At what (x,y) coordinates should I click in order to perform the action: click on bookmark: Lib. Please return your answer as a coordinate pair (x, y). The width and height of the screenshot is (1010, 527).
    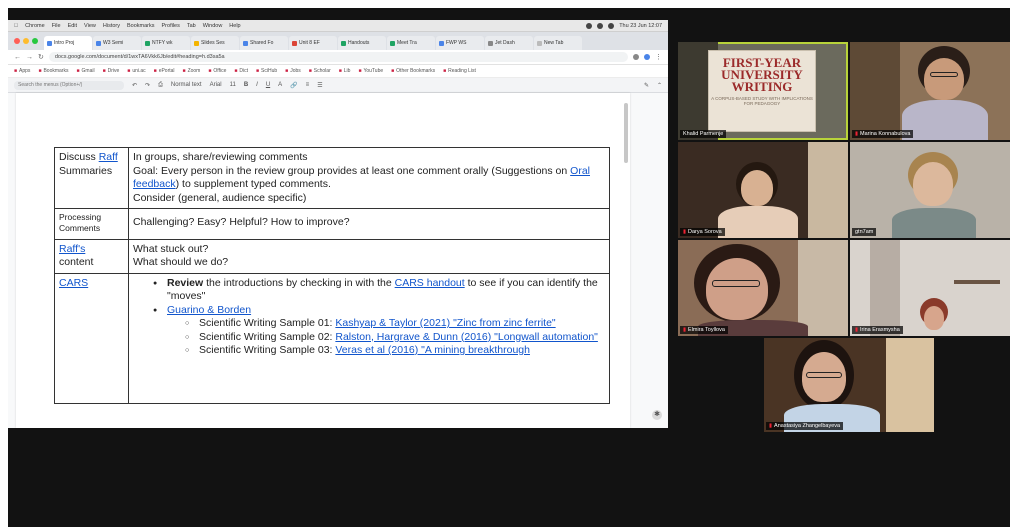
    Looking at the image, I should click on (345, 71).